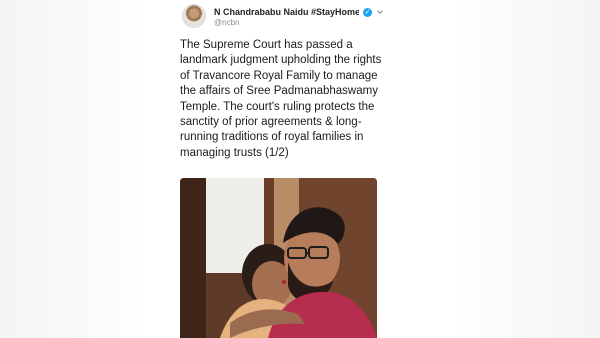 The height and width of the screenshot is (338, 600). What do you see at coordinates (226, 22) in the screenshot?
I see `author-handle: @ncbn` at bounding box center [226, 22].